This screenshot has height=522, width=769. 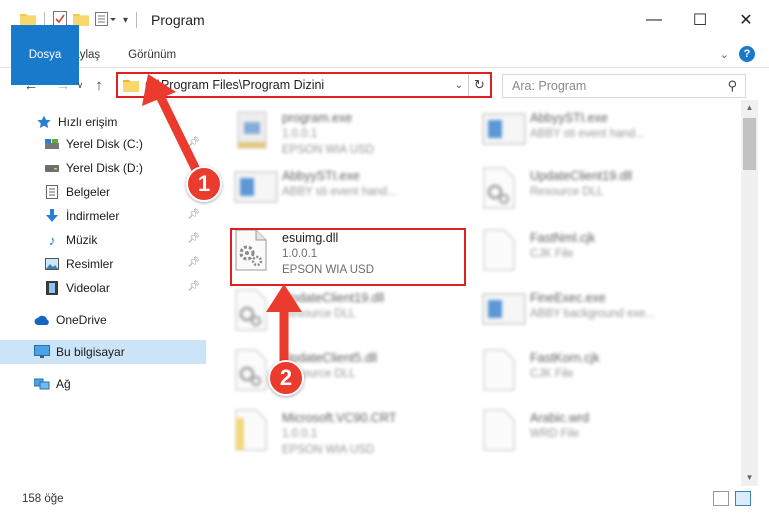 What do you see at coordinates (103, 240) in the screenshot?
I see `sidebar-item-music: ♪ Müzik 📌︎` at bounding box center [103, 240].